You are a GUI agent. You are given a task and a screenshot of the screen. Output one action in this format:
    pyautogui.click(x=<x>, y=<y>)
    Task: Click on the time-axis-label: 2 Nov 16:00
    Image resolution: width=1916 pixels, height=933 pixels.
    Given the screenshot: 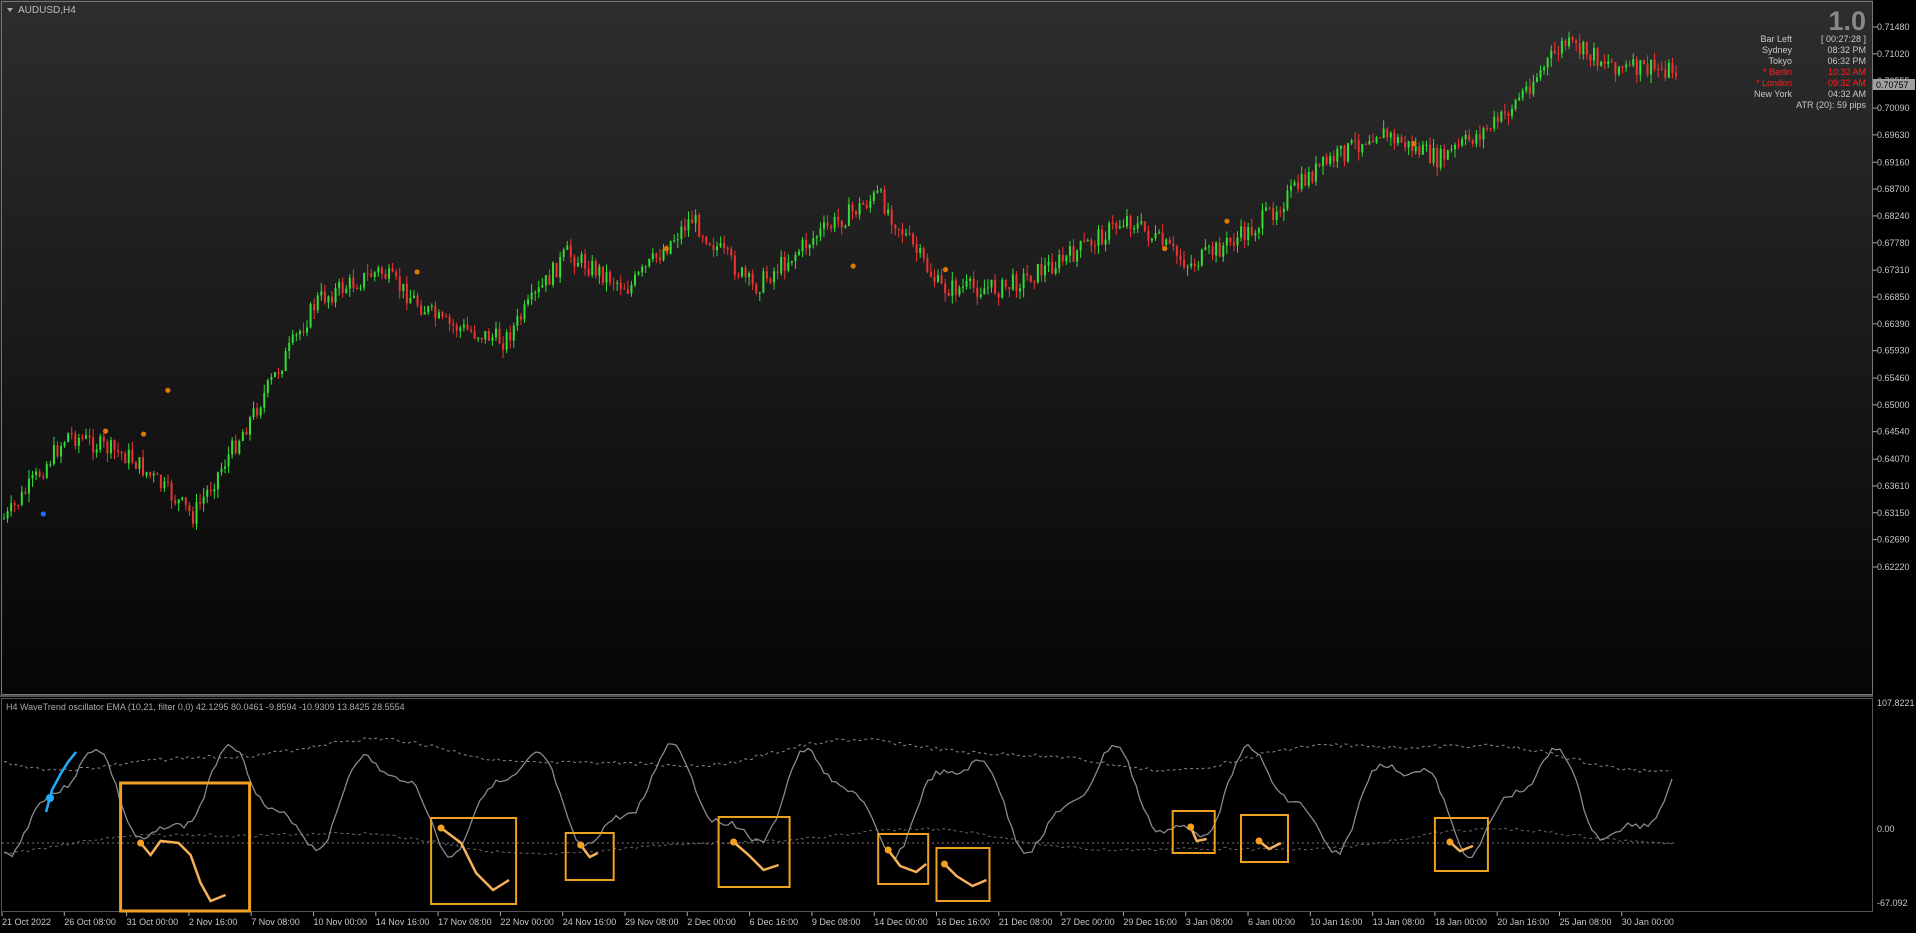 What is the action you would take?
    pyautogui.click(x=213, y=922)
    